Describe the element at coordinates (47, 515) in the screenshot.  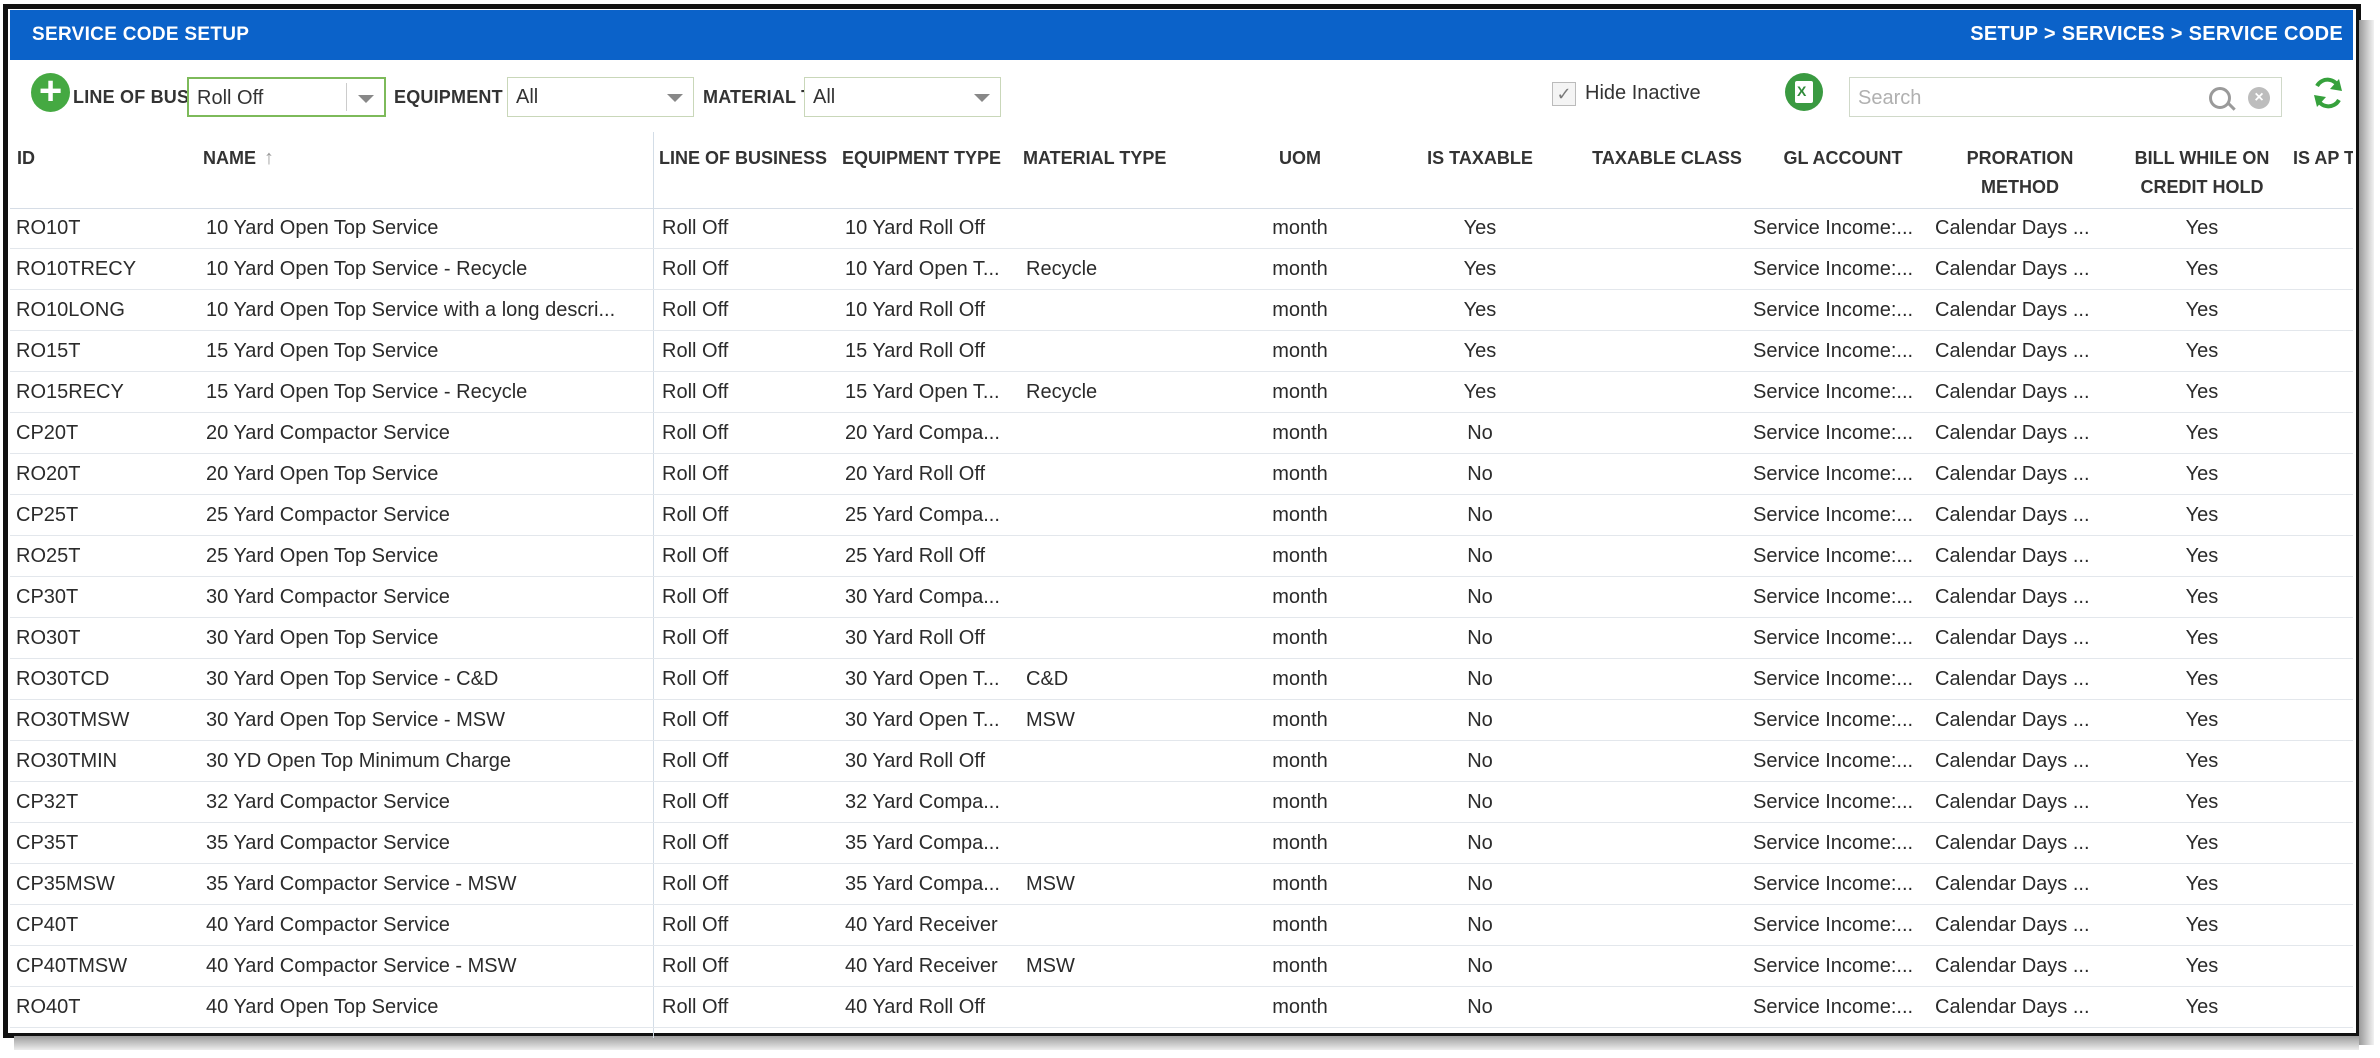
I see `cell-id: CP25T` at that location.